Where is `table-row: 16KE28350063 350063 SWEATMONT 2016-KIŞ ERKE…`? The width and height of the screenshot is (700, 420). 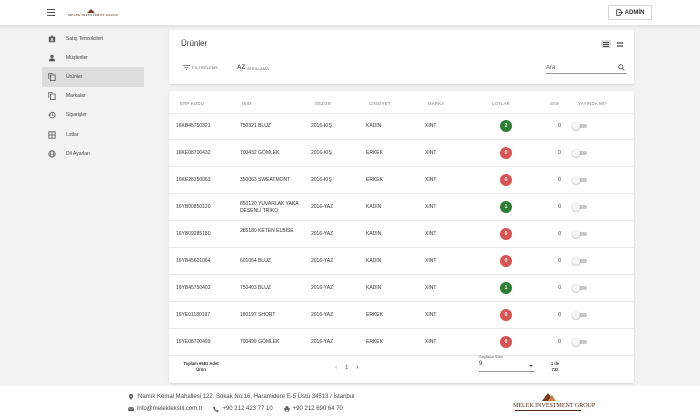
table-row: 16KE28350063 350063 SWEATMONT 2016-KIŞ ERKE… is located at coordinates (401, 180).